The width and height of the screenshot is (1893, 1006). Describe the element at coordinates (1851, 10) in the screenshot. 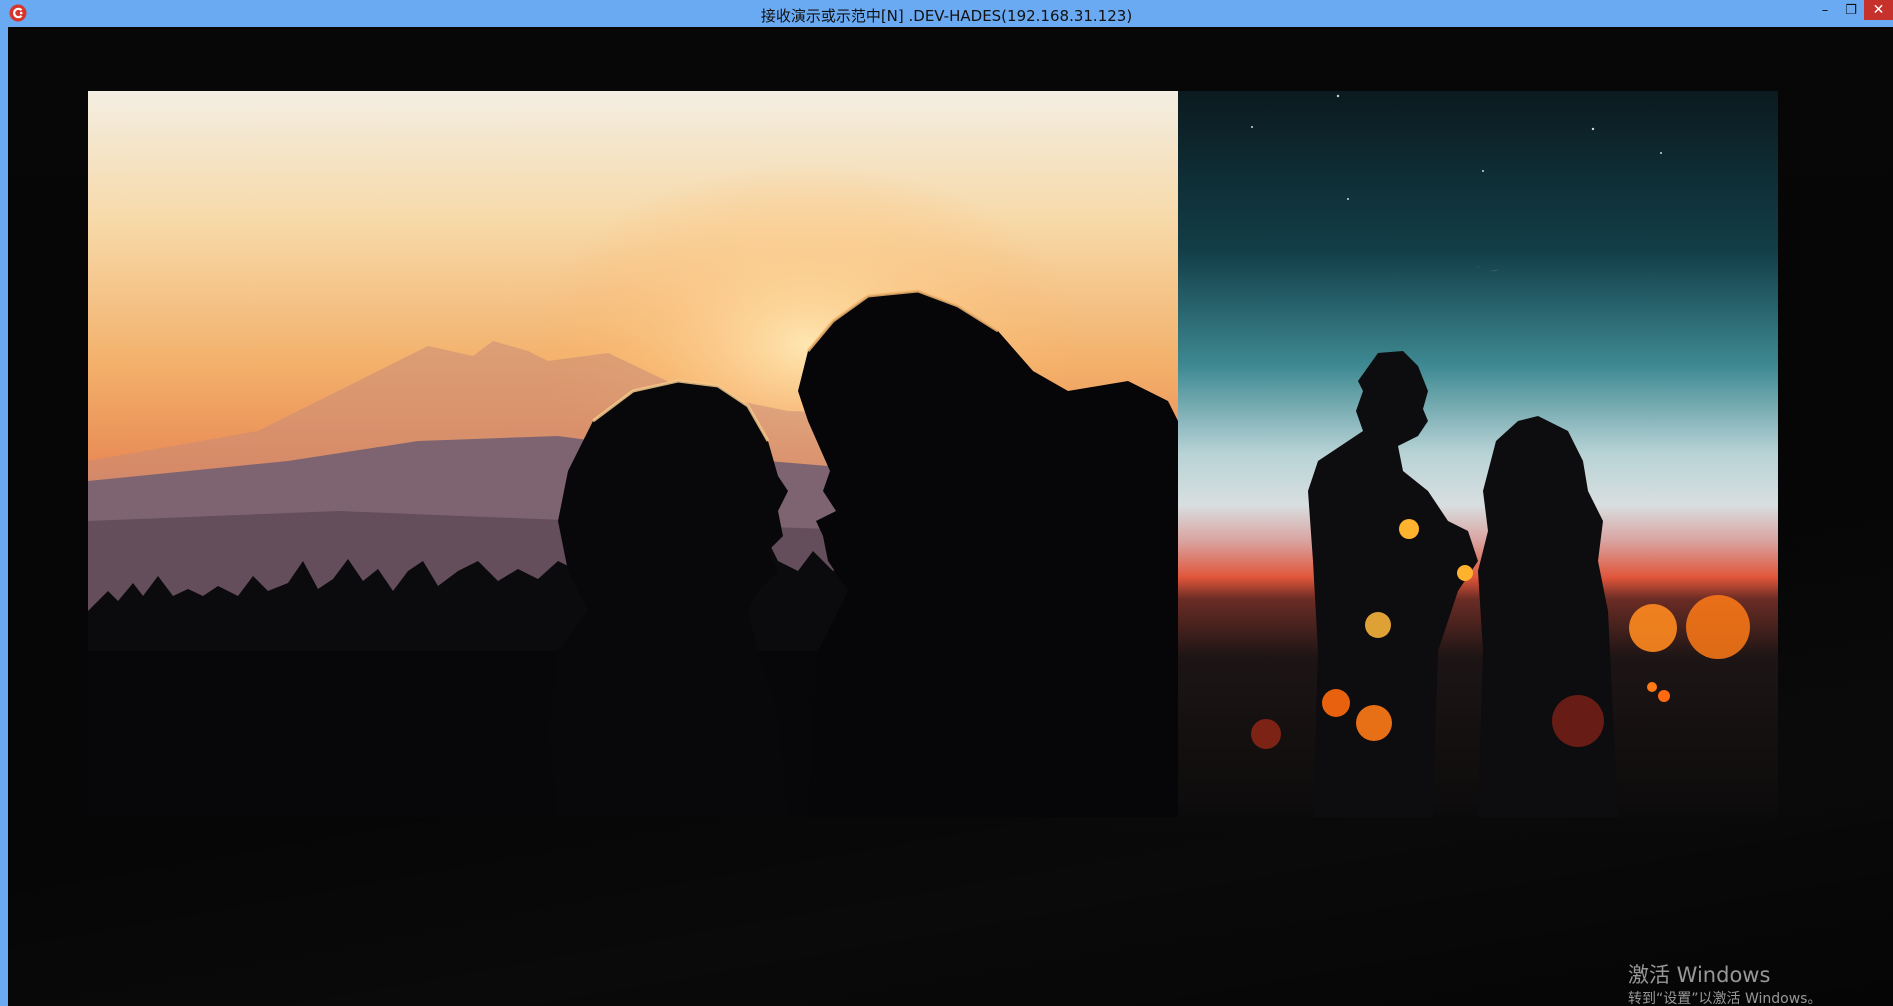

I see `maximize-button: ❐` at that location.